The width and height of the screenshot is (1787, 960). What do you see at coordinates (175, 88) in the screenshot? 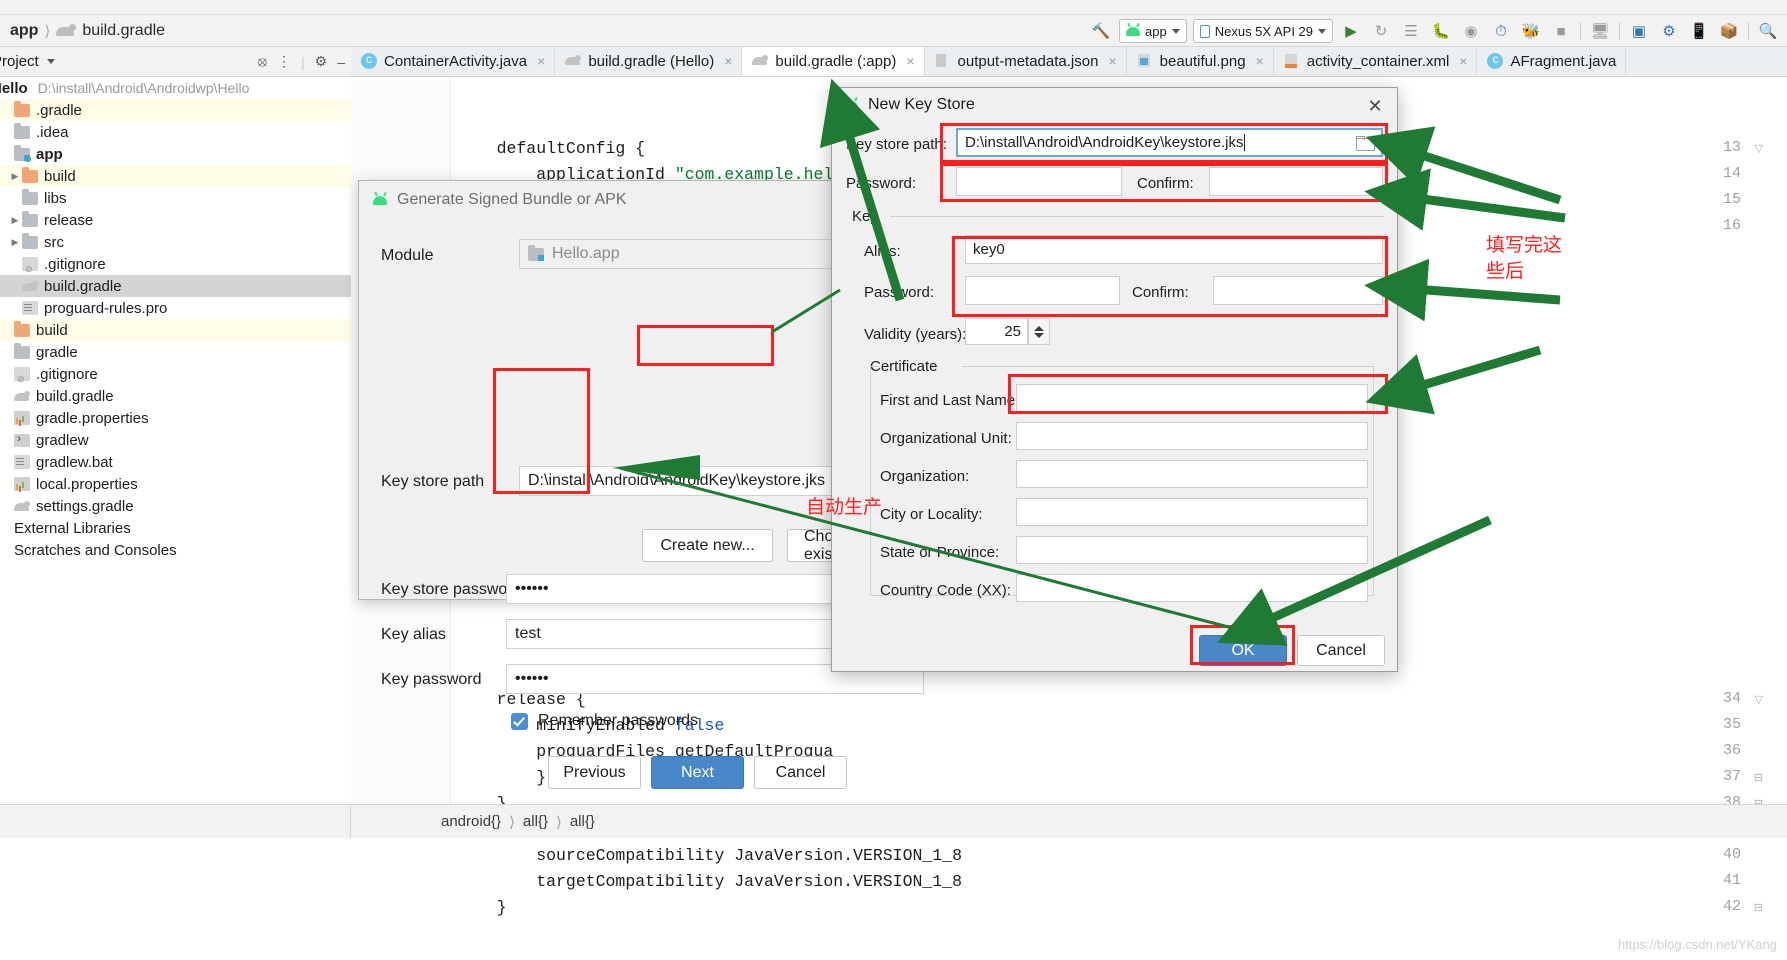
I see `tree-root: Hello D:\install\Android\Androidwp\Hello` at bounding box center [175, 88].